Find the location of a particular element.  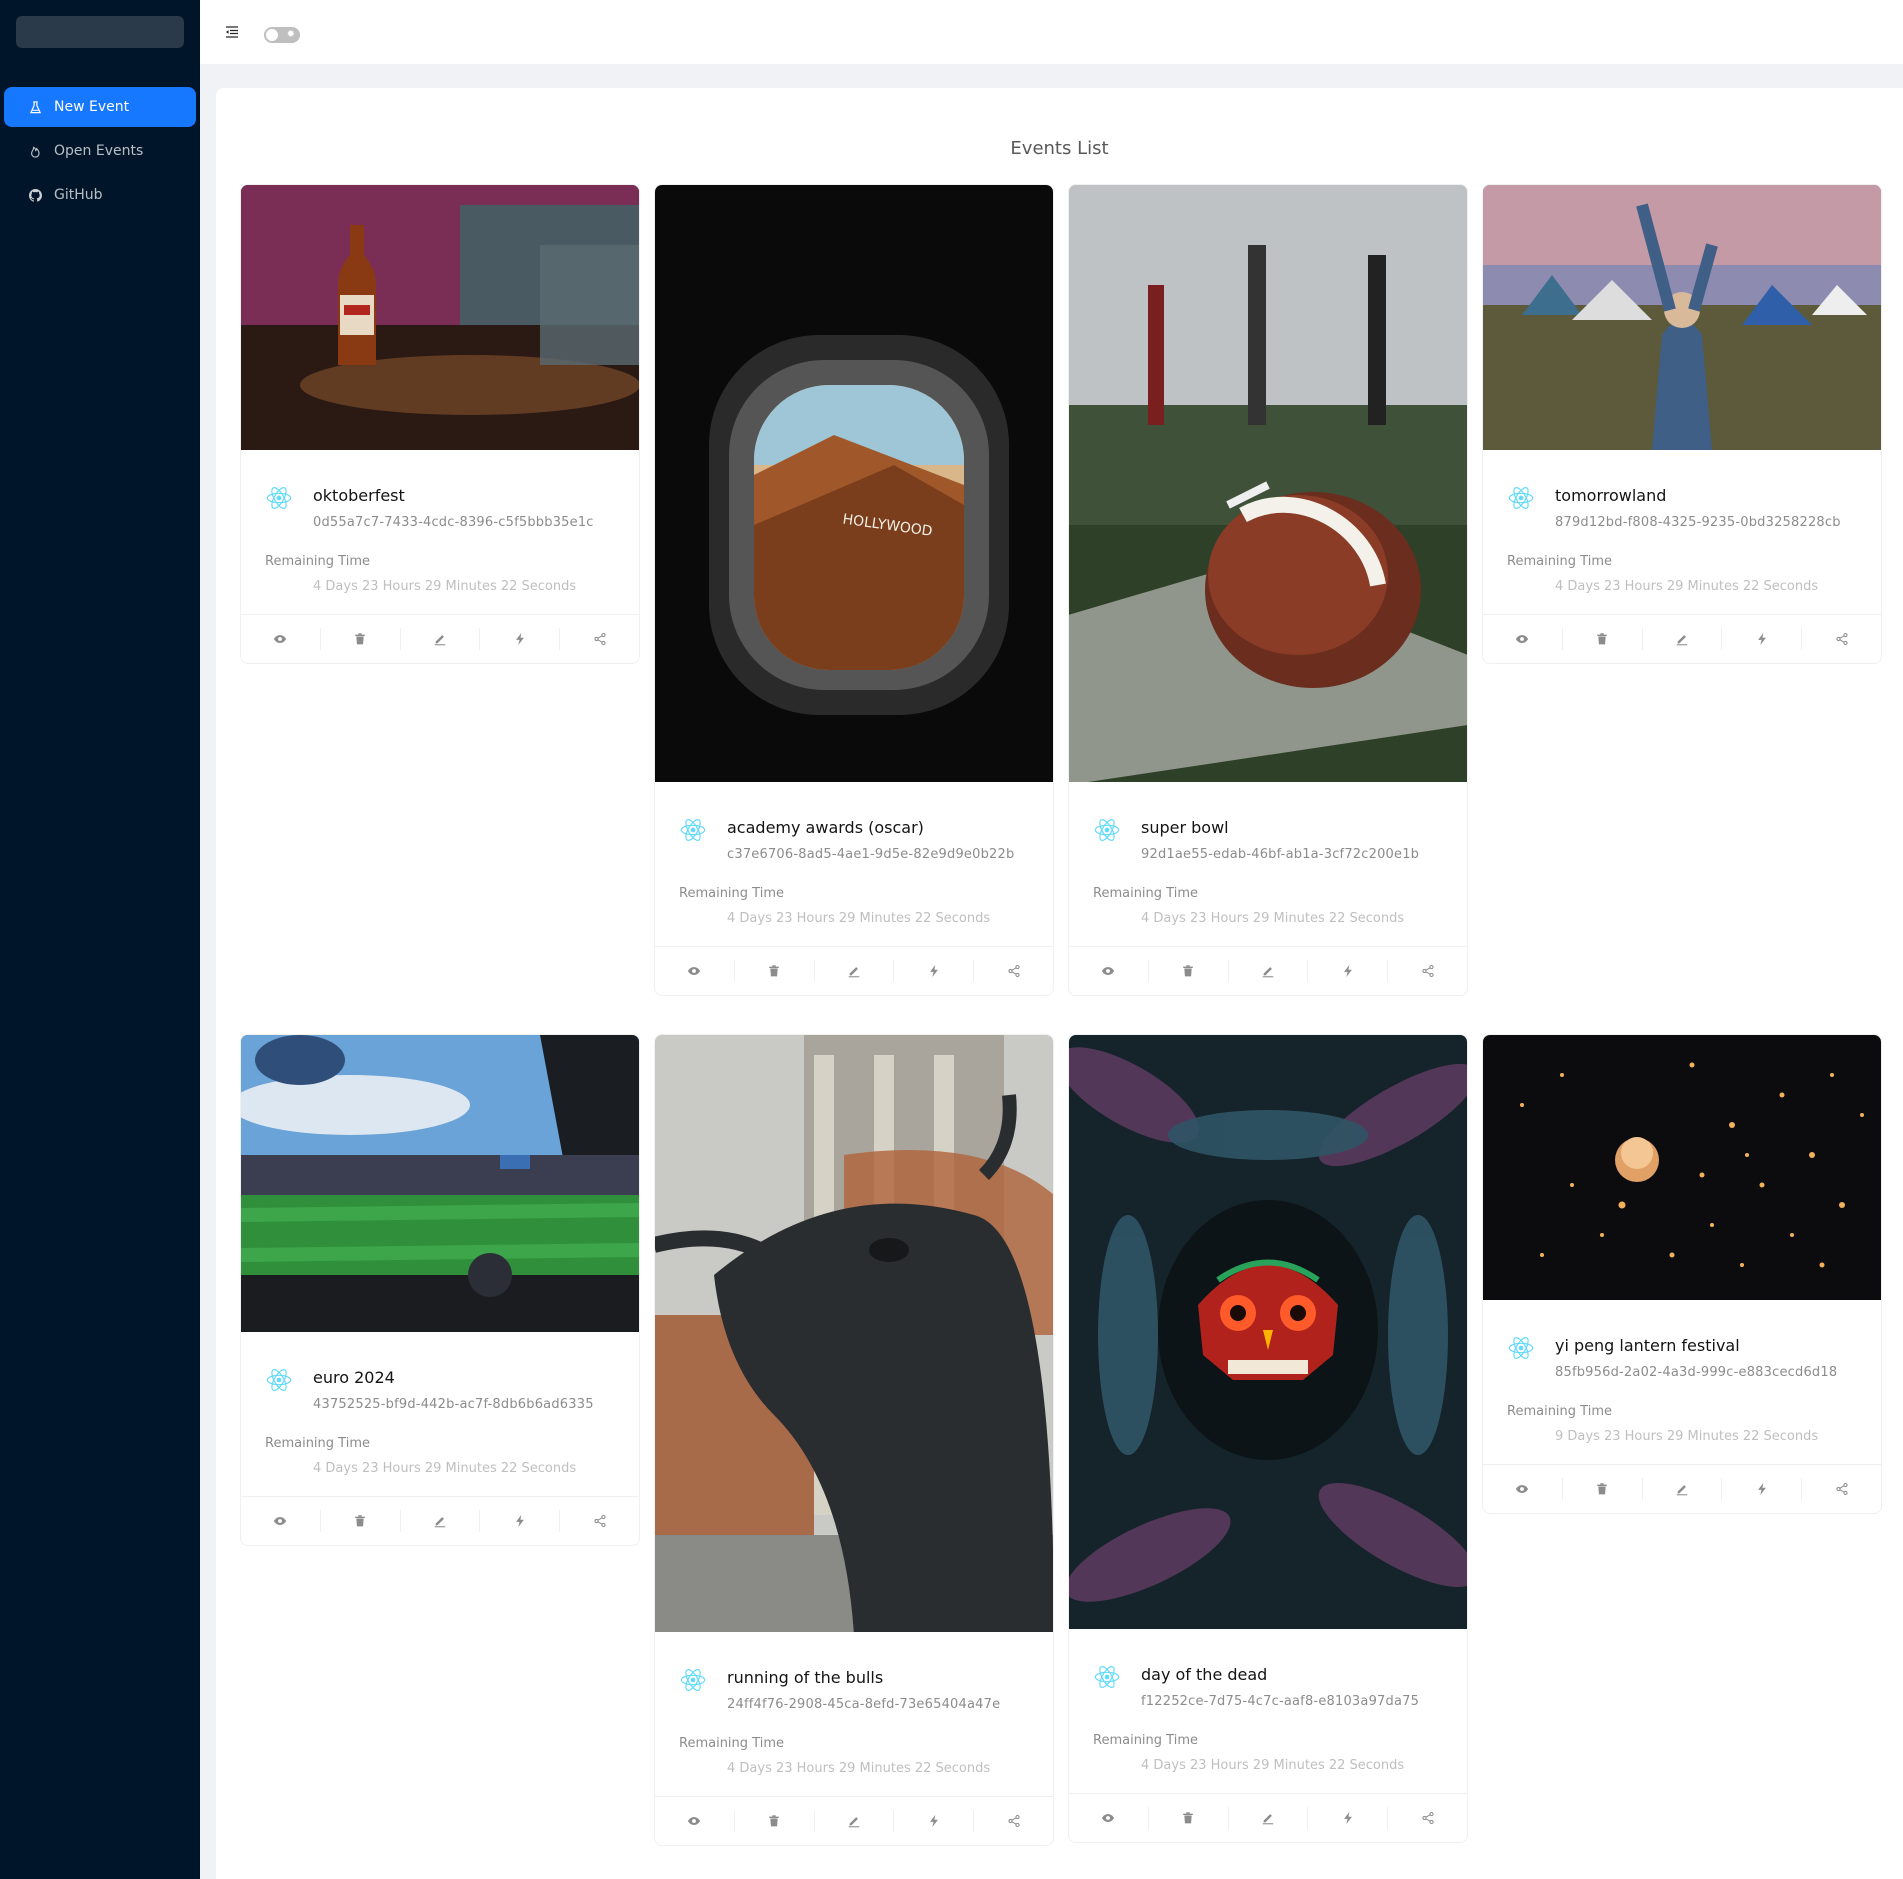

event-title: academy awards (oscar) is located at coordinates (825, 827).